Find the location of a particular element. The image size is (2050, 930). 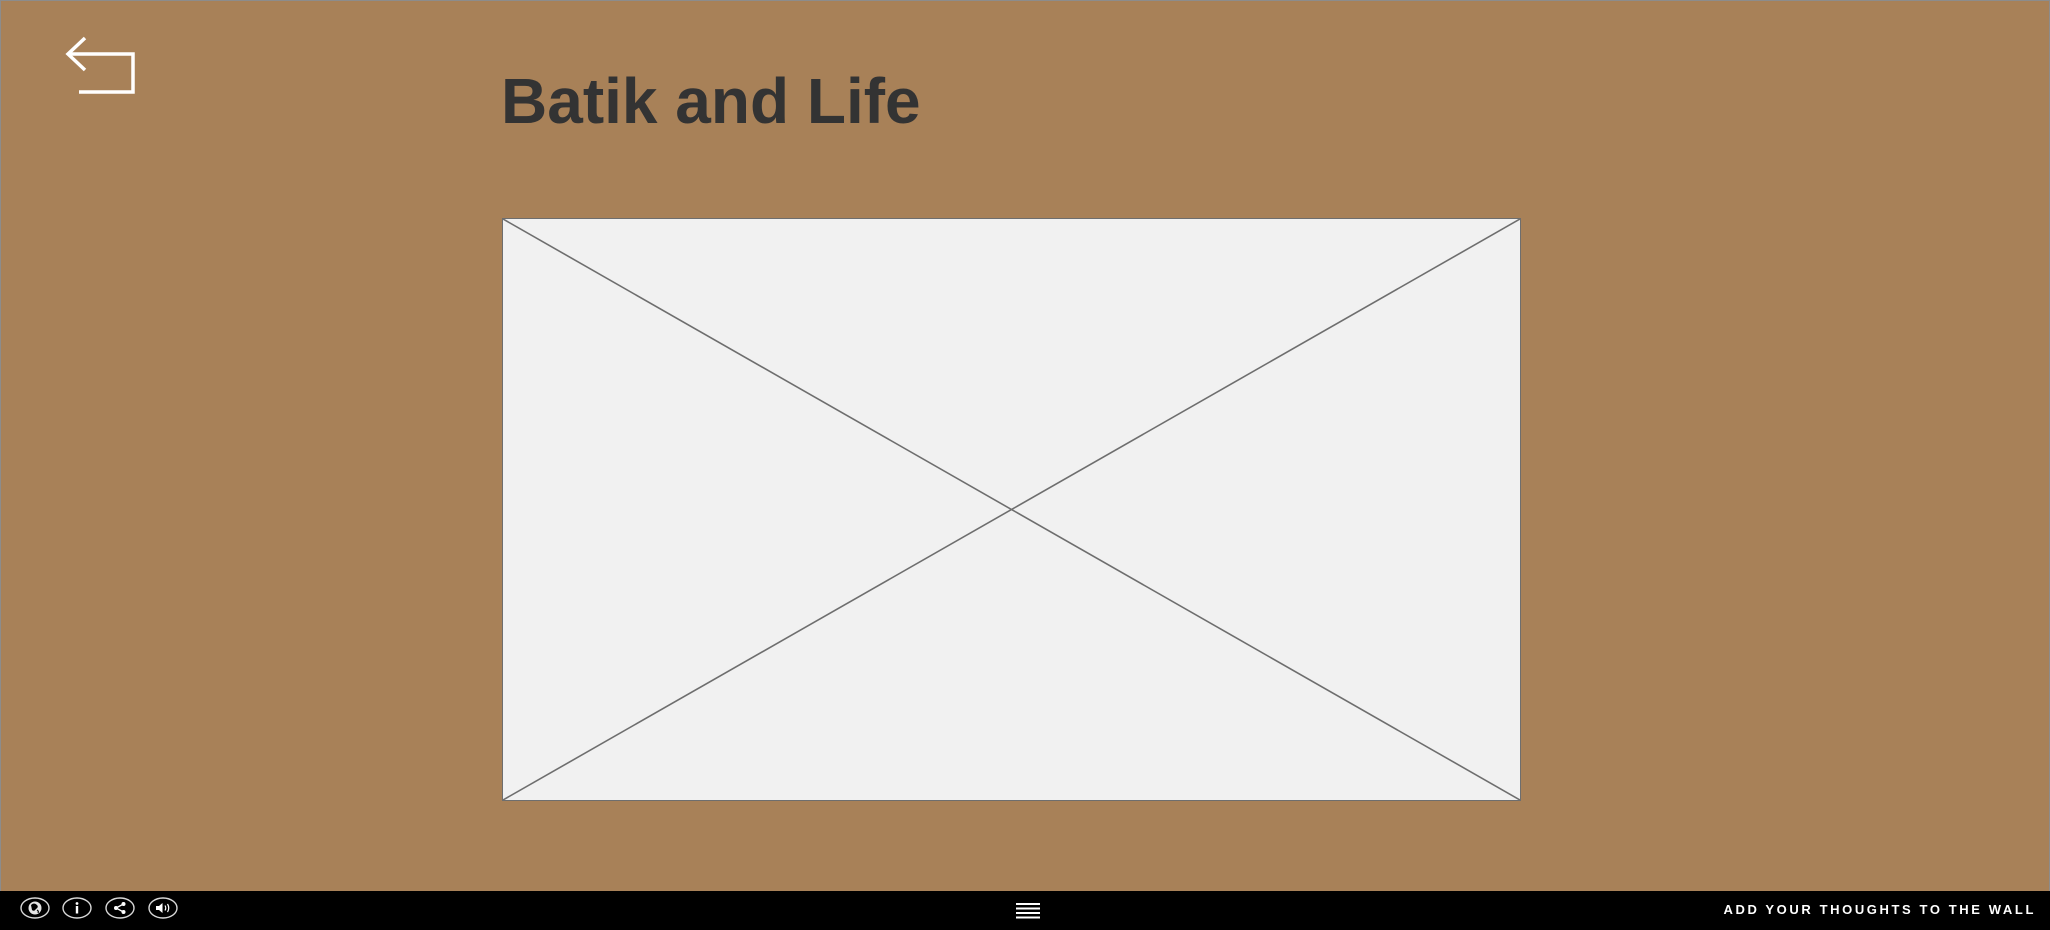

page-title: Batik and Life is located at coordinates (711, 101).